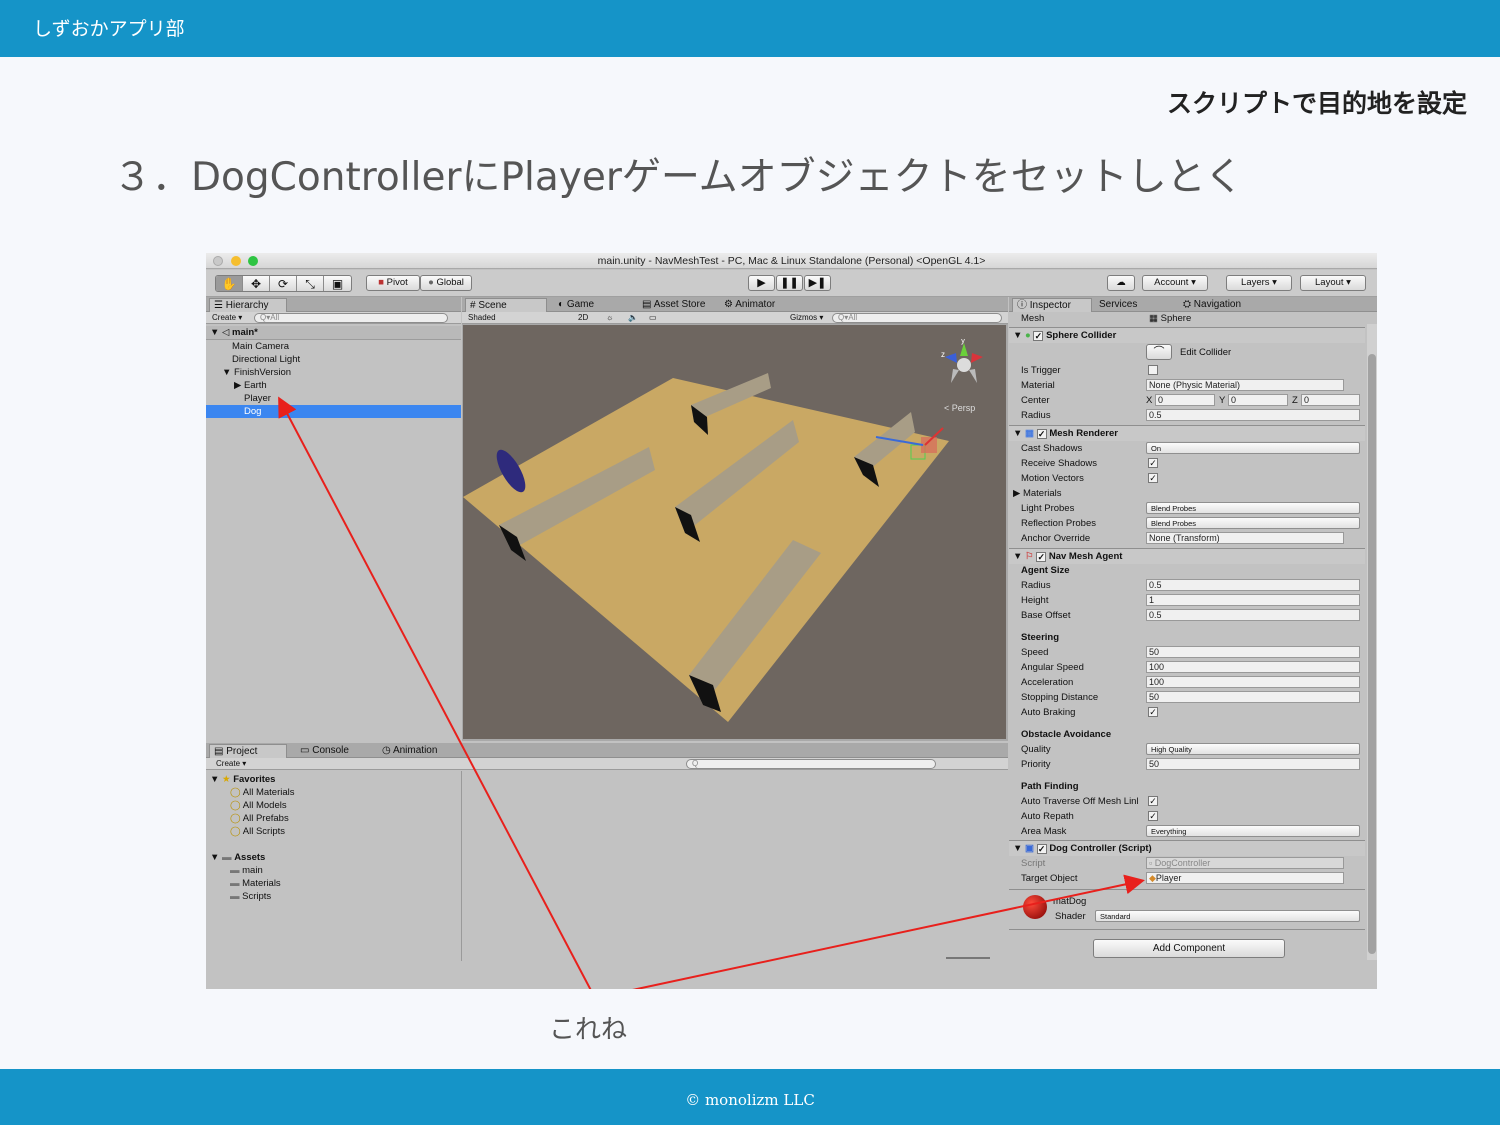 The height and width of the screenshot is (1125, 1500). Describe the element at coordinates (1316, 103) in the screenshot. I see `section-title: スクリプトで目的地を設定` at that location.